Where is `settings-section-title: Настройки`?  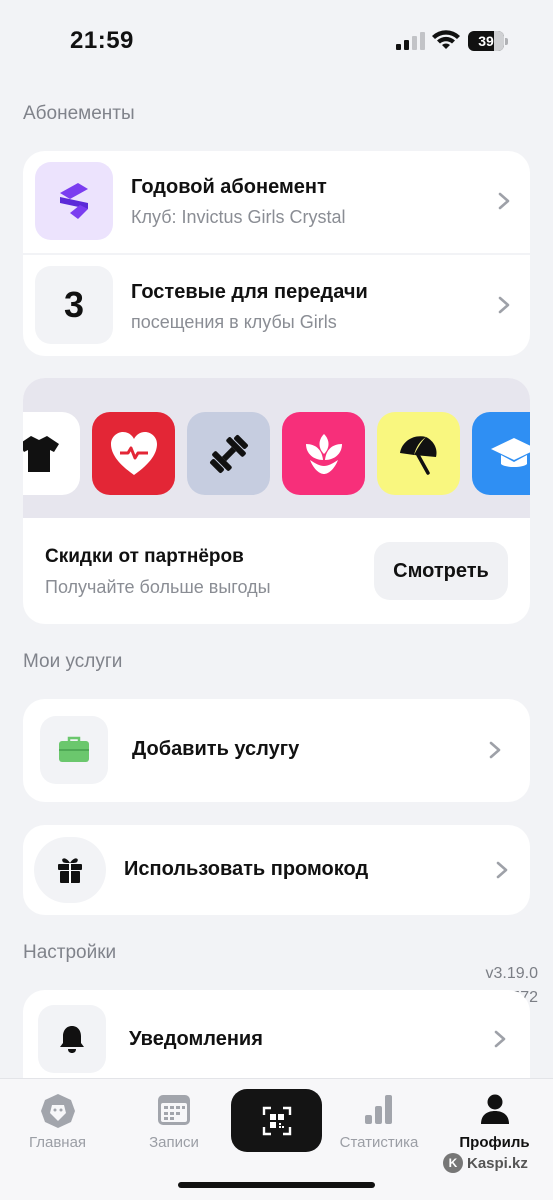 settings-section-title: Настройки is located at coordinates (70, 952).